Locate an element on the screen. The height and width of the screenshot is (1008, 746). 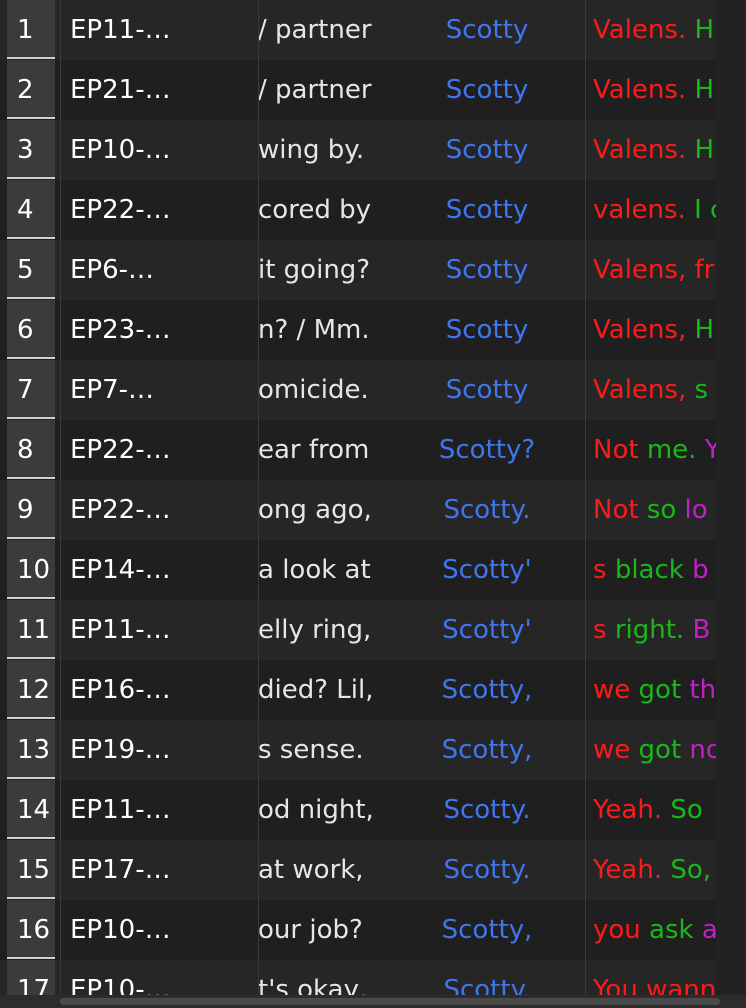
table-row: 9 EP22-… ong ago, Scotty. Not so lo is located at coordinates (373, 510).